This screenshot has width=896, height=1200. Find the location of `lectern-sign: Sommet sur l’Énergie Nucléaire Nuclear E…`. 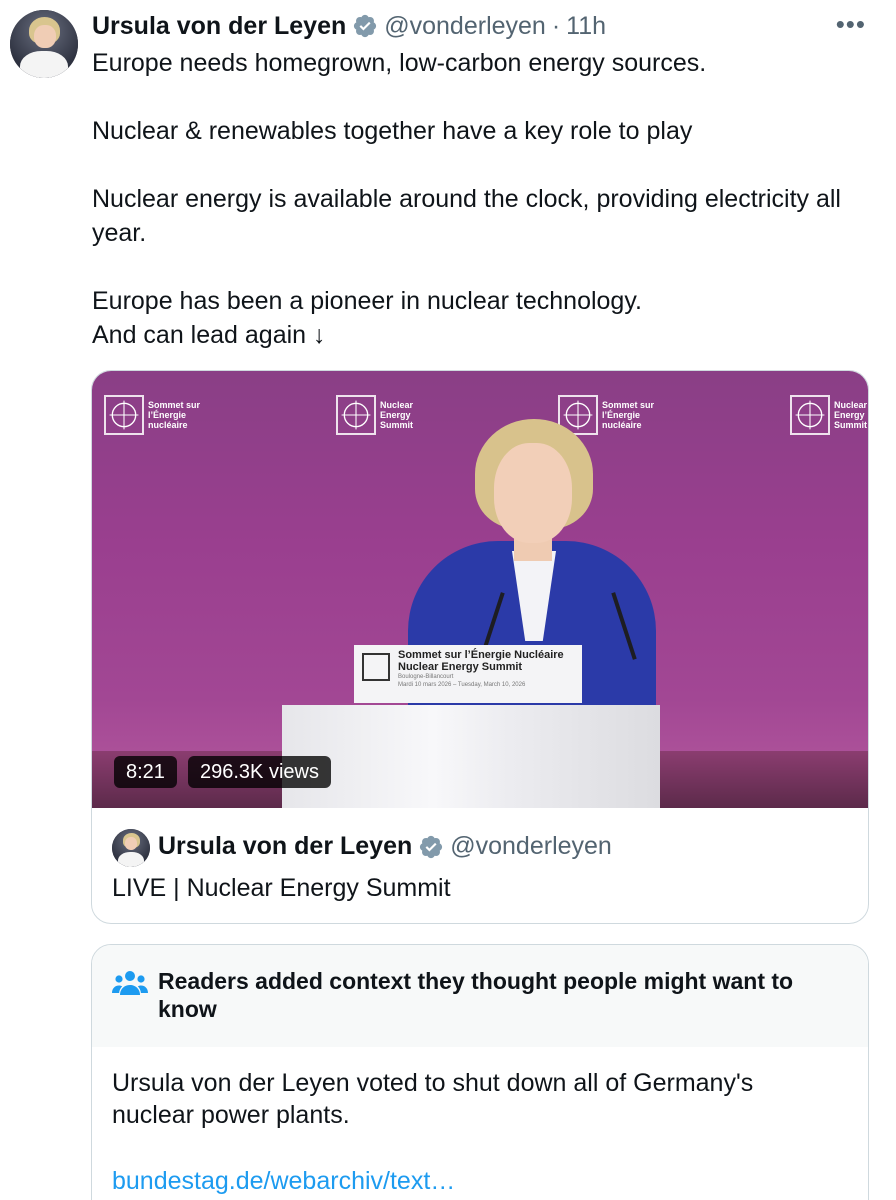

lectern-sign: Sommet sur l’Énergie Nucléaire Nuclear E… is located at coordinates (468, 674).